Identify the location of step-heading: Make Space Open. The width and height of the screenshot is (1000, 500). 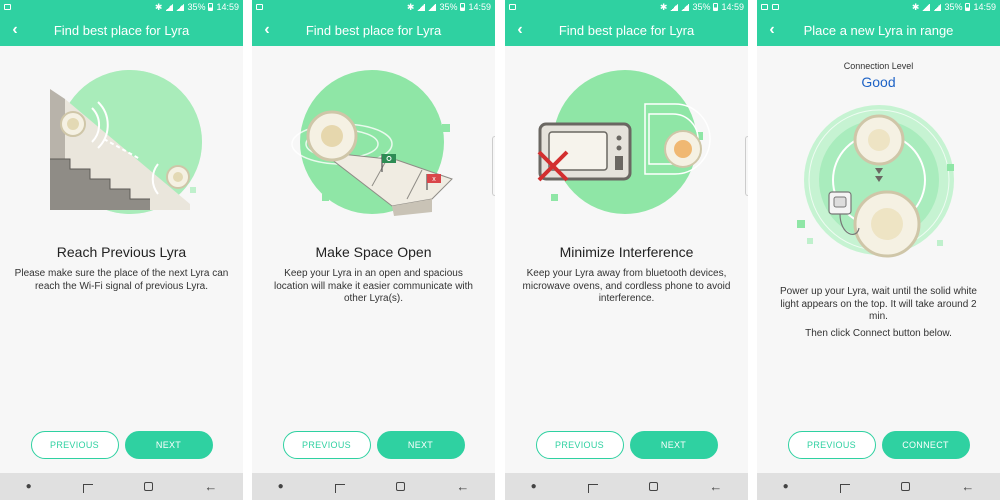
(373, 252).